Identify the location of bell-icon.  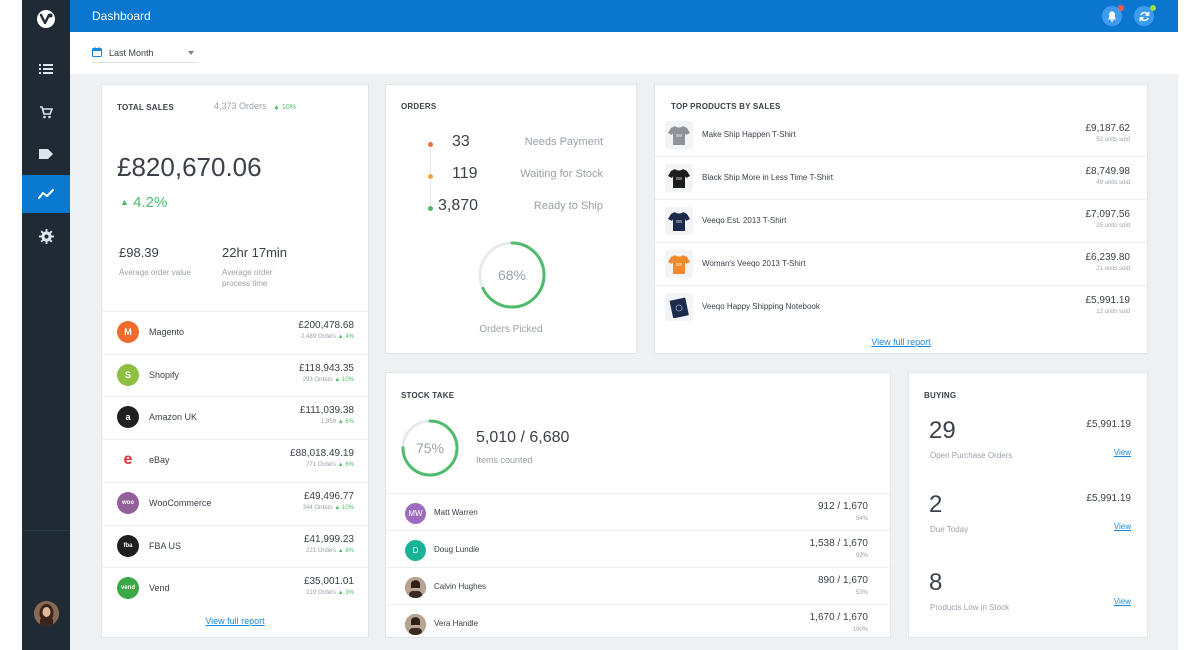
(1112, 16).